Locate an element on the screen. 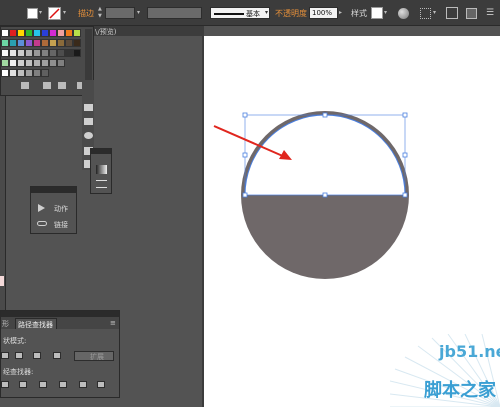  watermark: jb51.net 脚本之家 is located at coordinates (445, 370).